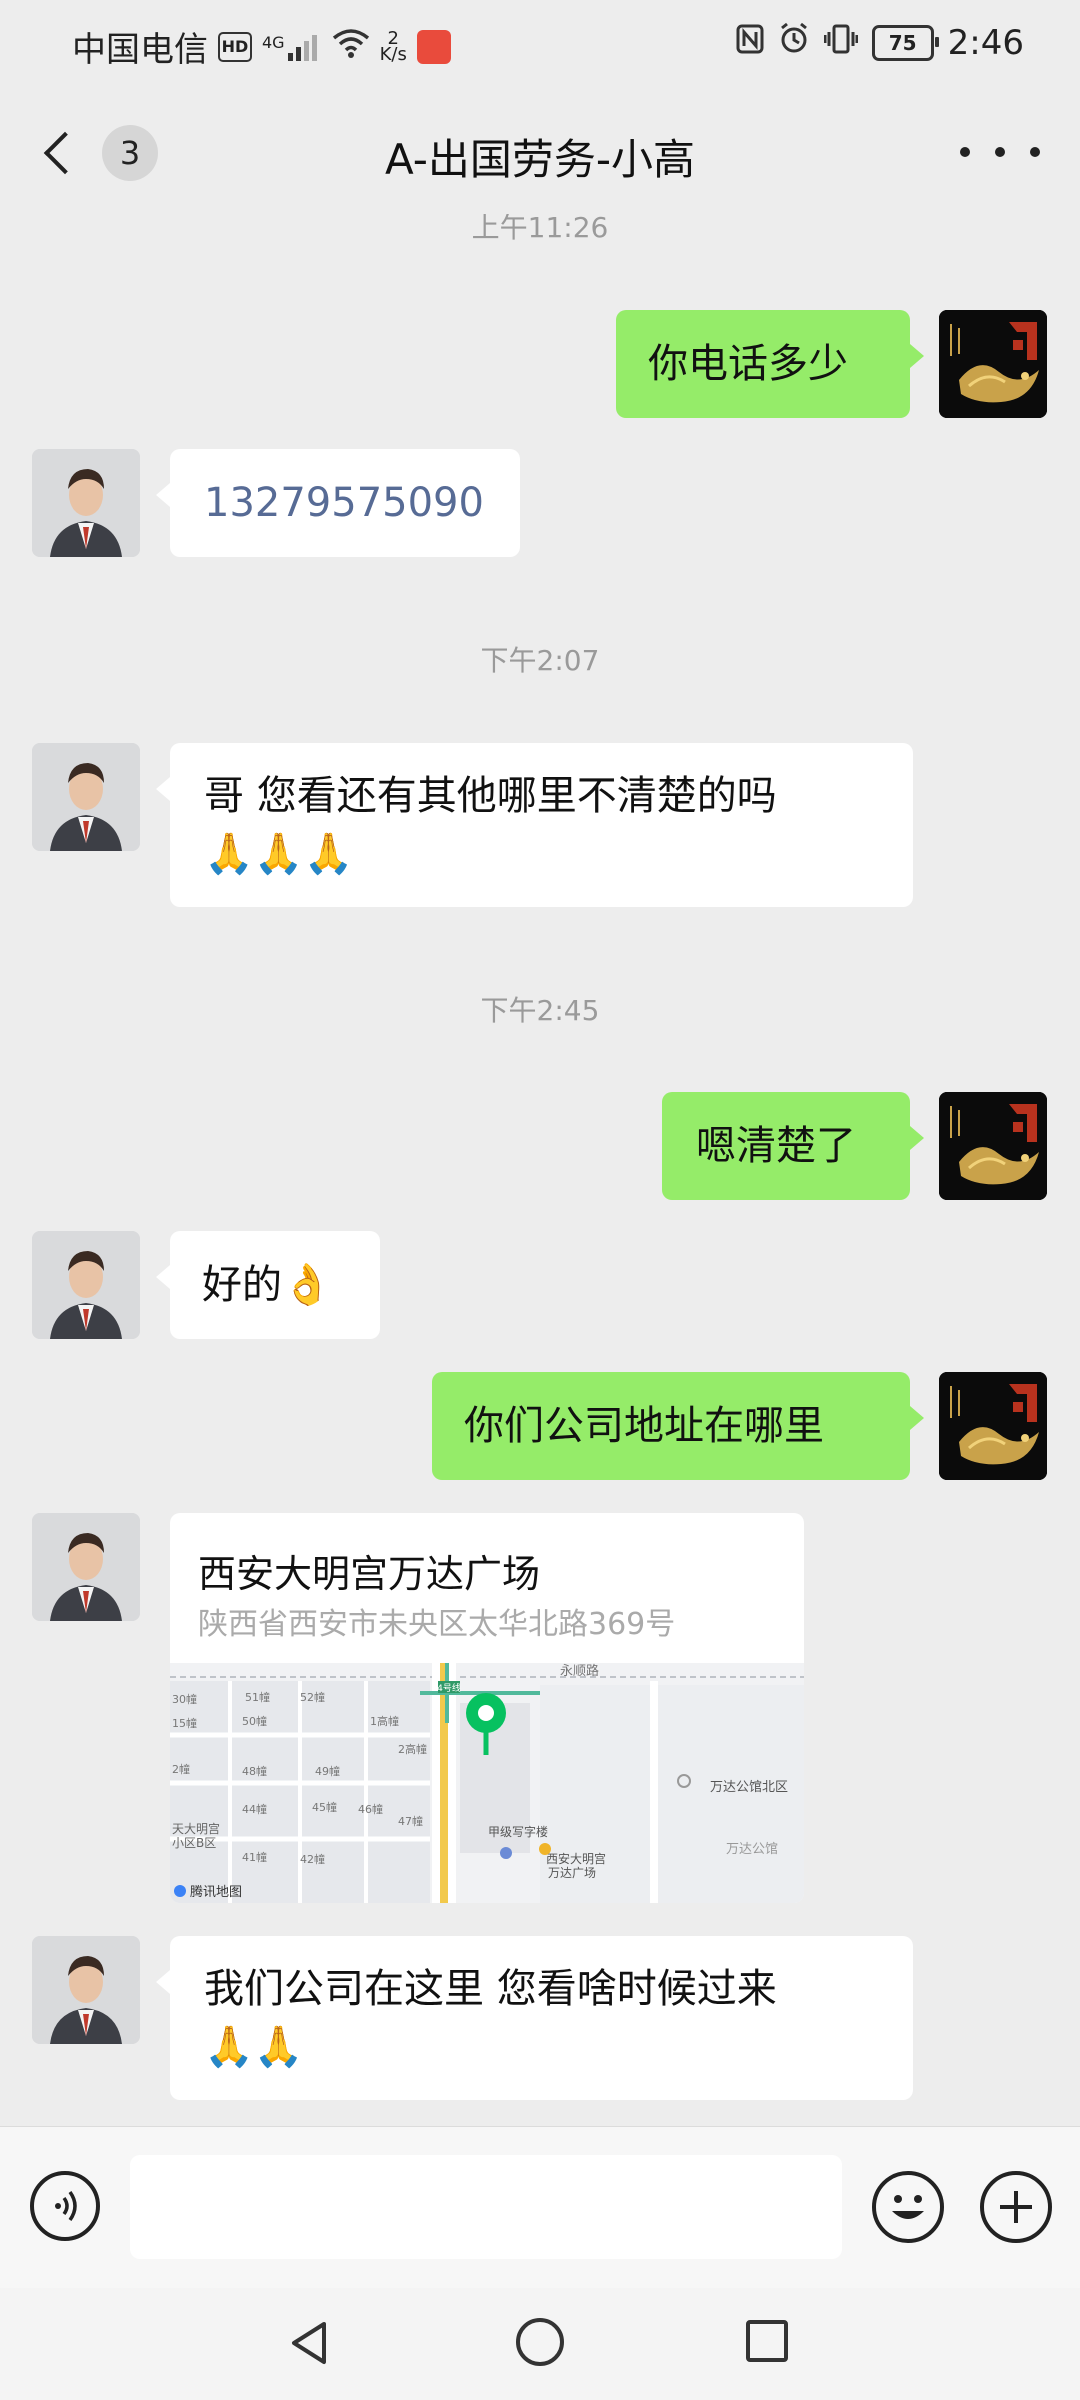  Describe the element at coordinates (254, 1721) in the screenshot. I see `building-label: 50幢` at that location.